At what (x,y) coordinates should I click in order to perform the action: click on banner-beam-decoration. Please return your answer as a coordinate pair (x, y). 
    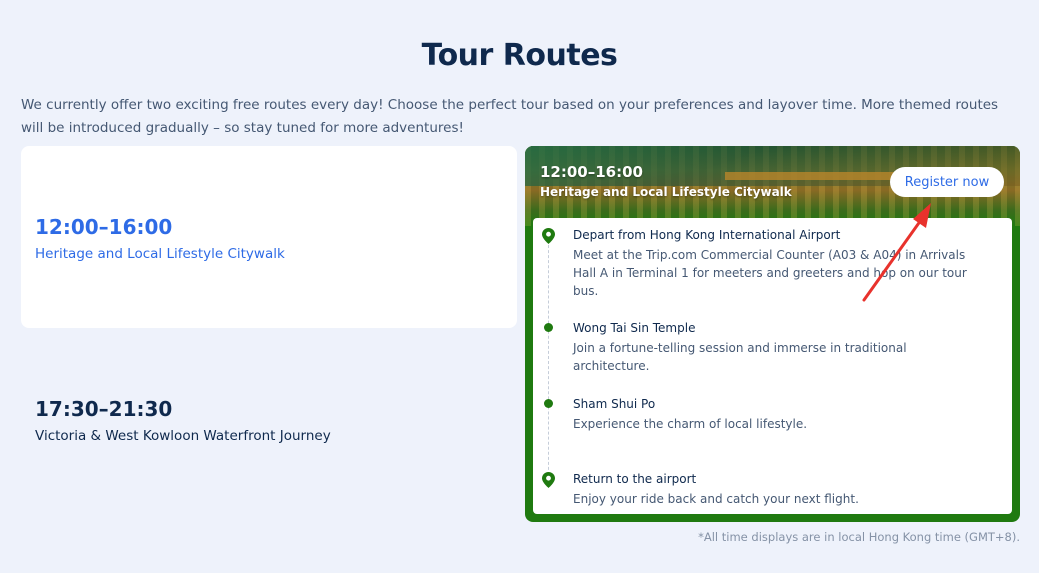
    Looking at the image, I should click on (815, 176).